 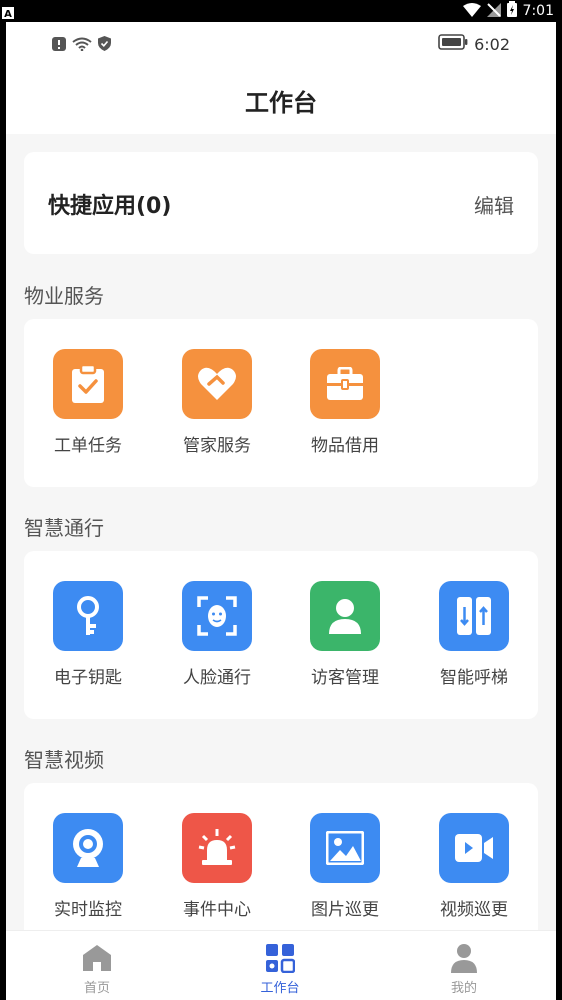 What do you see at coordinates (88, 678) in the screenshot?
I see `app-label: 电子钥匙` at bounding box center [88, 678].